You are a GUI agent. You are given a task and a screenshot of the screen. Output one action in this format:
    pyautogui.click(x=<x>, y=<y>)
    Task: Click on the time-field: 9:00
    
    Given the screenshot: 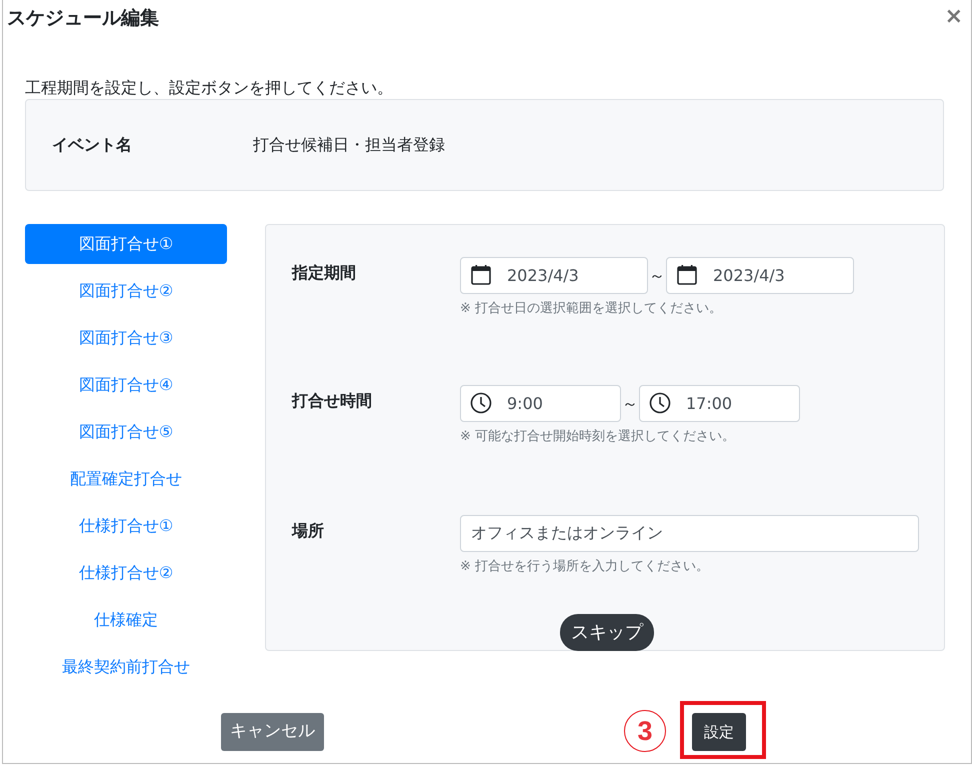 What is the action you would take?
    pyautogui.click(x=540, y=403)
    